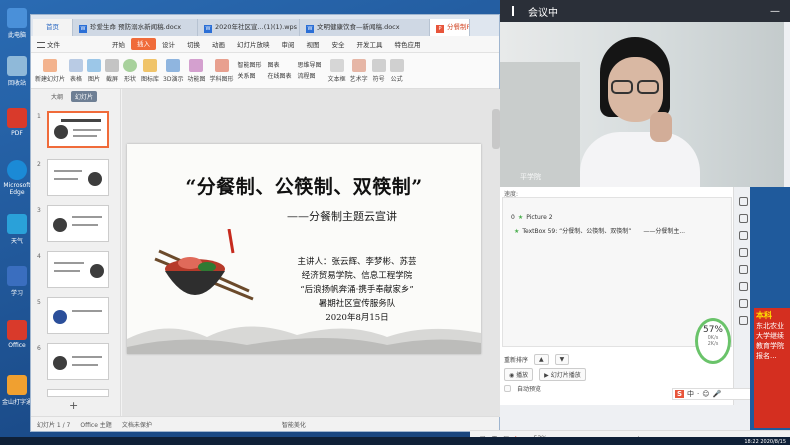  What do you see at coordinates (408, 44) in the screenshot?
I see `menu-features: 特色应用` at bounding box center [408, 44].